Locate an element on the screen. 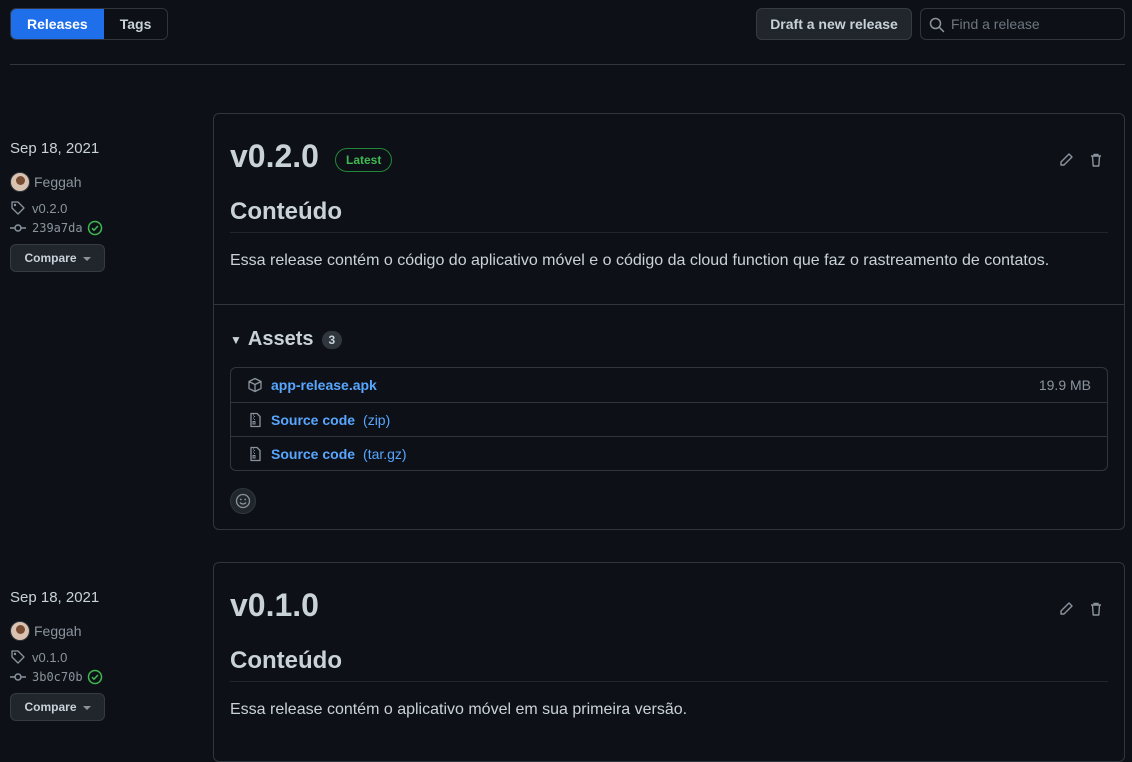 This screenshot has width=1132, height=762. tab-tags: Tags is located at coordinates (135, 24).